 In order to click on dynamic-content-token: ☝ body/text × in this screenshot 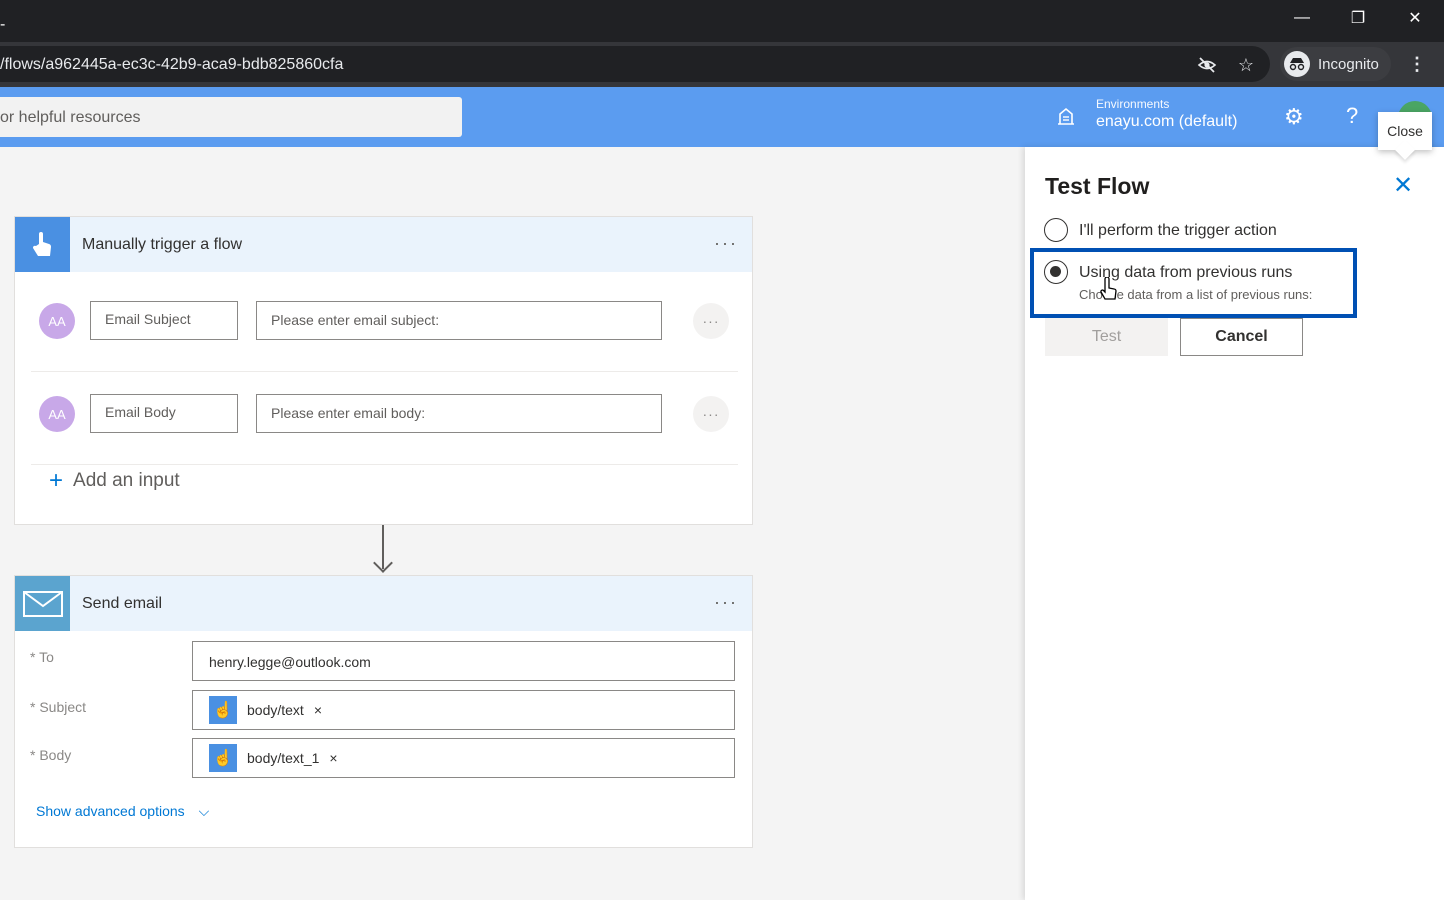, I will do `click(265, 710)`.